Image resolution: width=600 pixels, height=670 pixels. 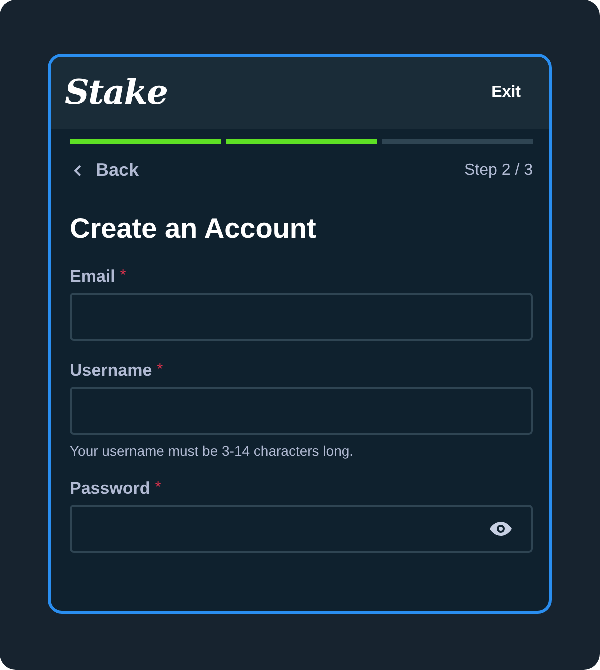 I want to click on field-label: Password, so click(x=110, y=489).